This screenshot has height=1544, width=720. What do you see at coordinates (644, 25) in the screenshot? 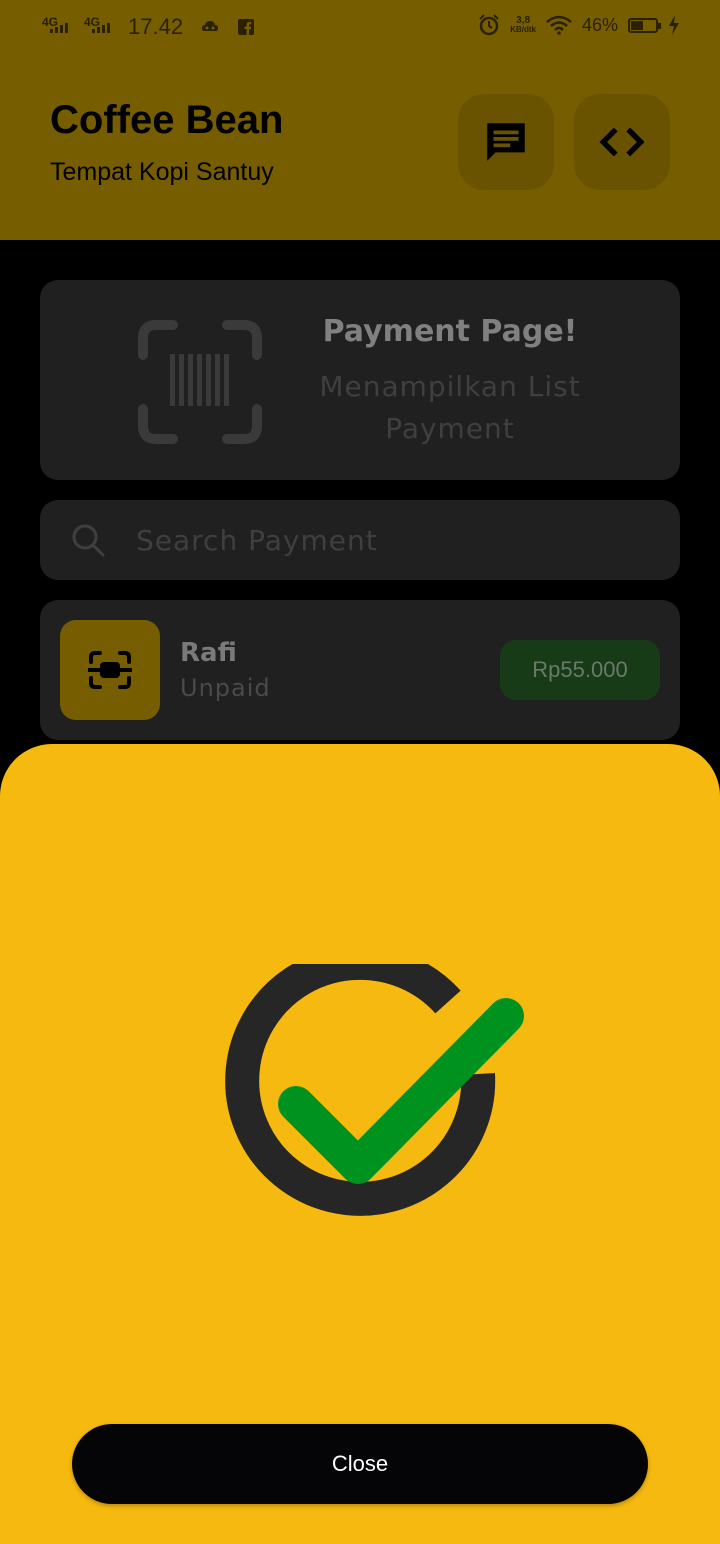
I see `battery-icon` at bounding box center [644, 25].